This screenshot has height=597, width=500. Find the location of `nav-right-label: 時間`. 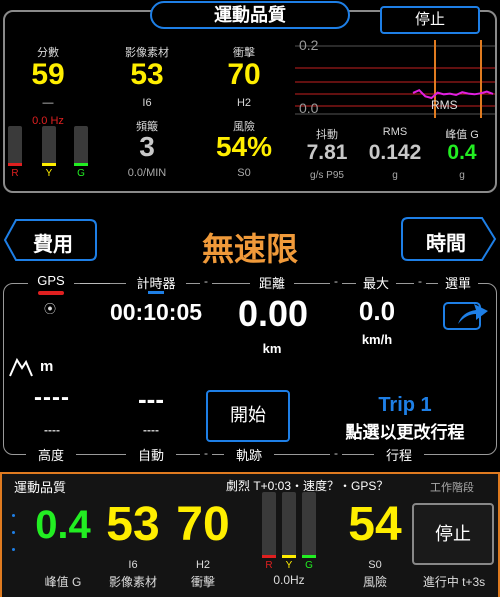

nav-right-label: 時間 is located at coordinates (446, 244).